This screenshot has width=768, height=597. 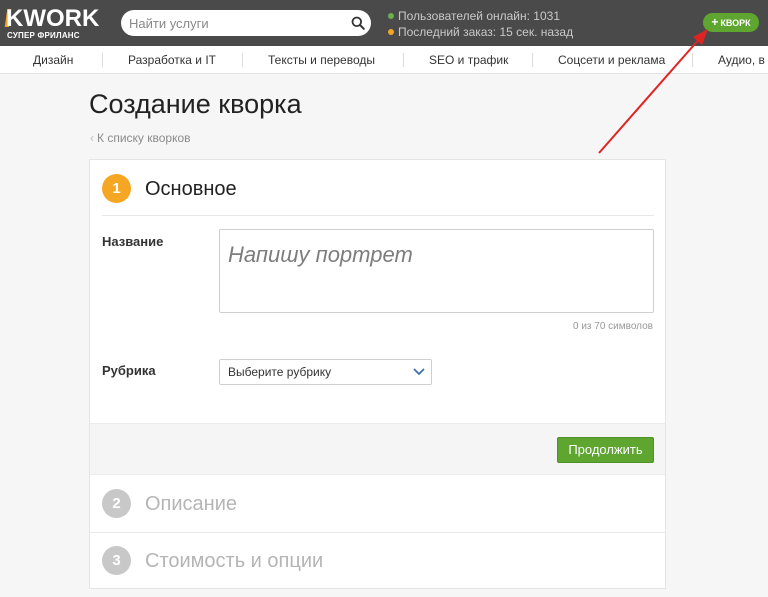 I want to click on step-3-badge: 3, so click(x=116, y=560).